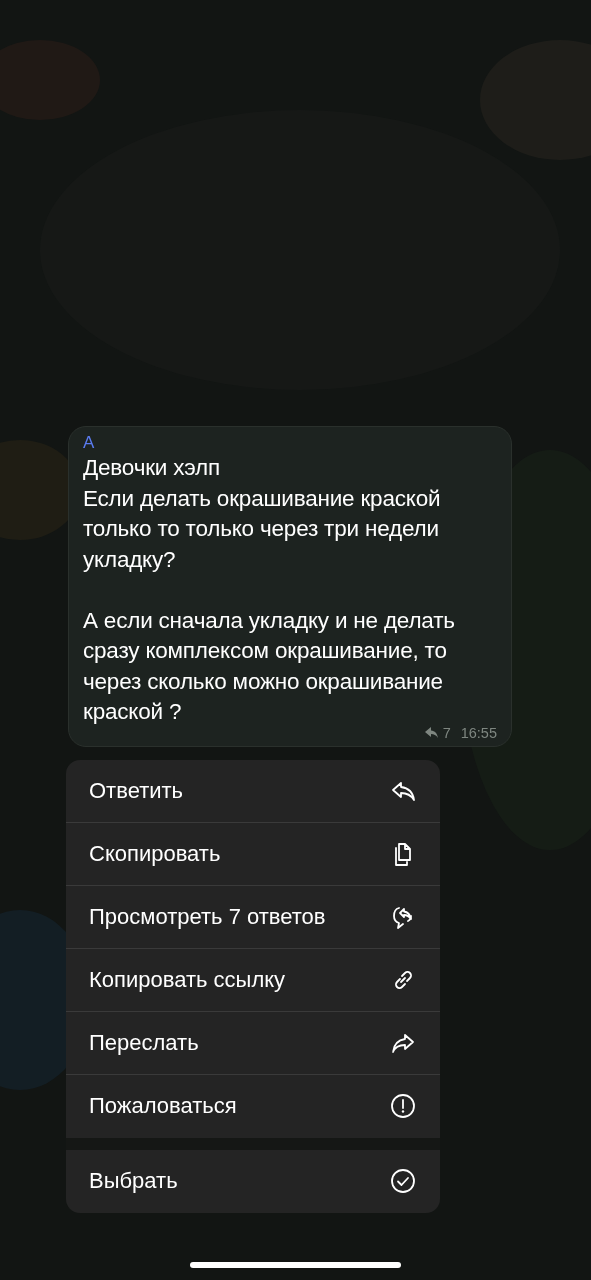 The height and width of the screenshot is (1280, 591). What do you see at coordinates (253, 1043) in the screenshot?
I see `menu-item: Переслать` at bounding box center [253, 1043].